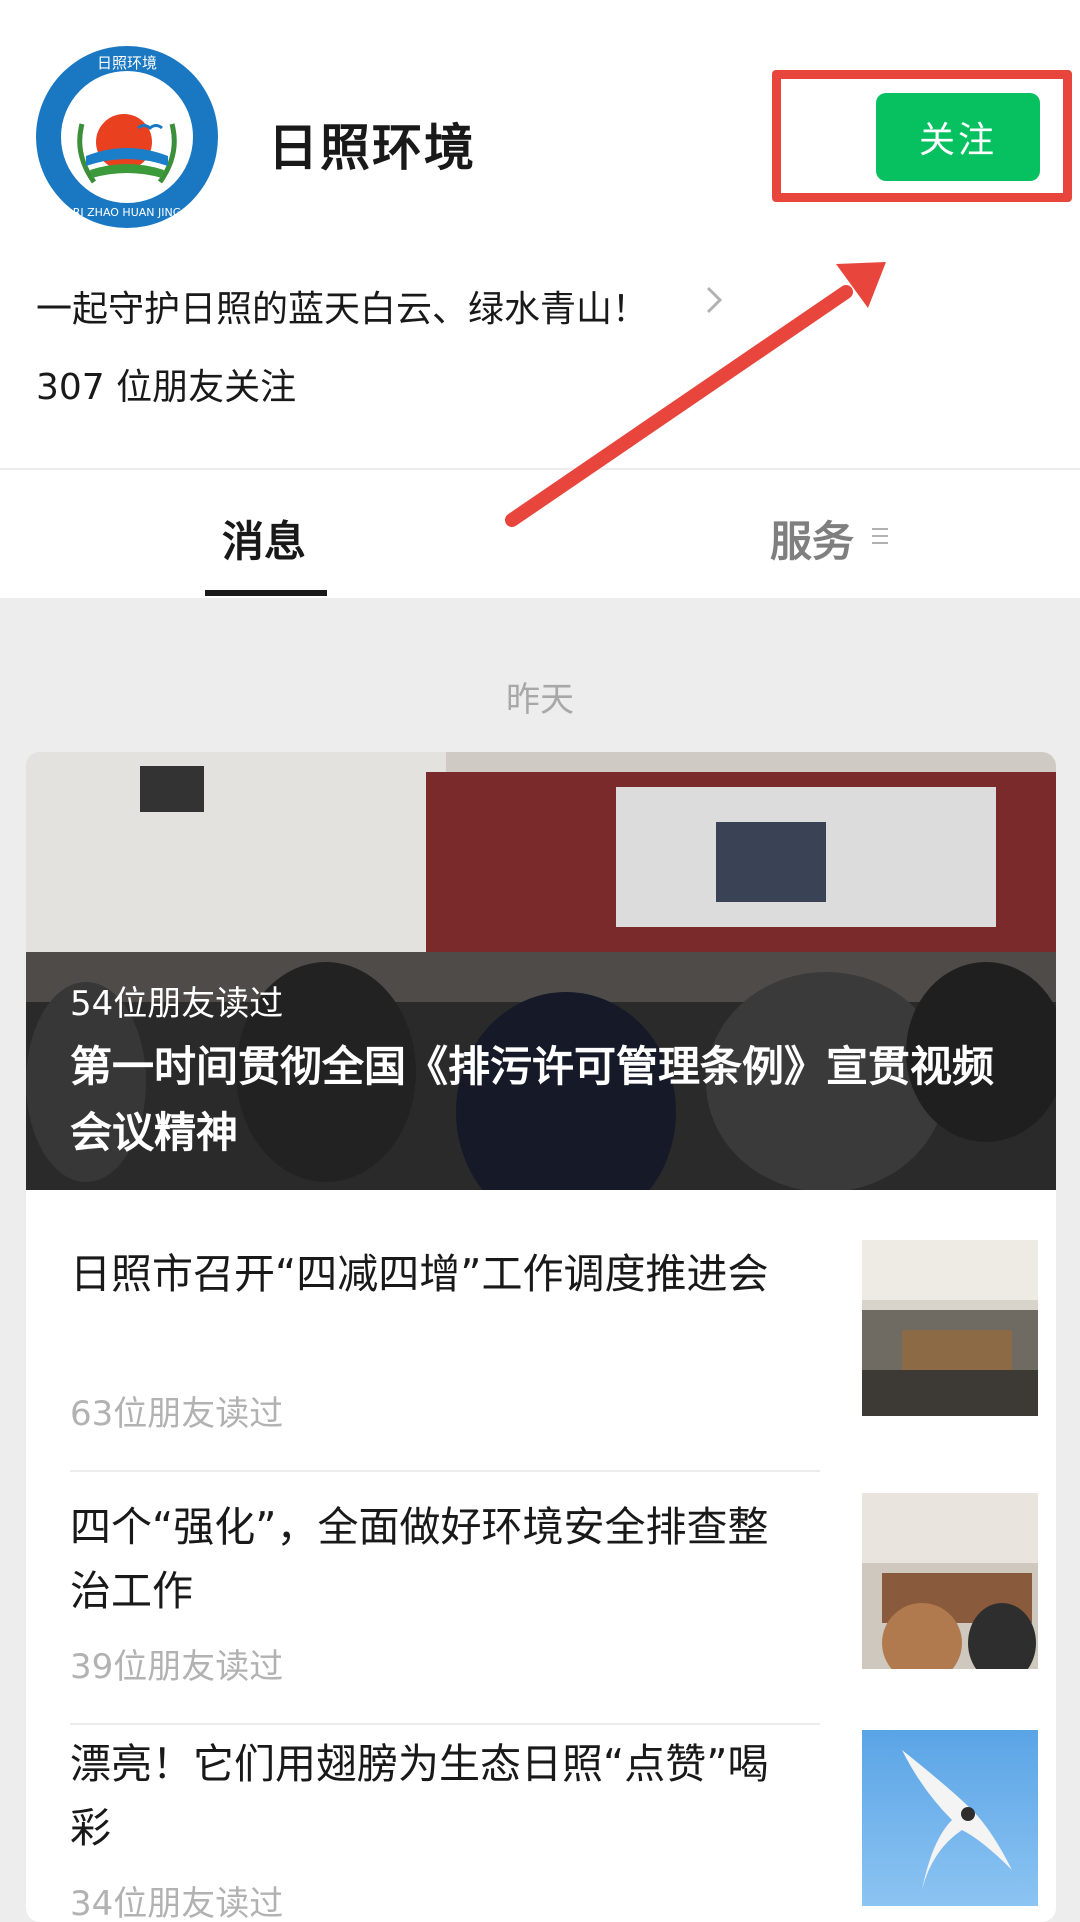 This screenshot has width=1080, height=1922. Describe the element at coordinates (372, 148) in the screenshot. I see `account-name: 日照环境` at that location.